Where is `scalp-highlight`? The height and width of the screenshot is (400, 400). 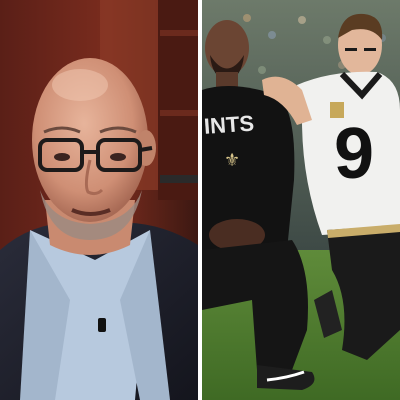
scalp-highlight is located at coordinates (80, 85).